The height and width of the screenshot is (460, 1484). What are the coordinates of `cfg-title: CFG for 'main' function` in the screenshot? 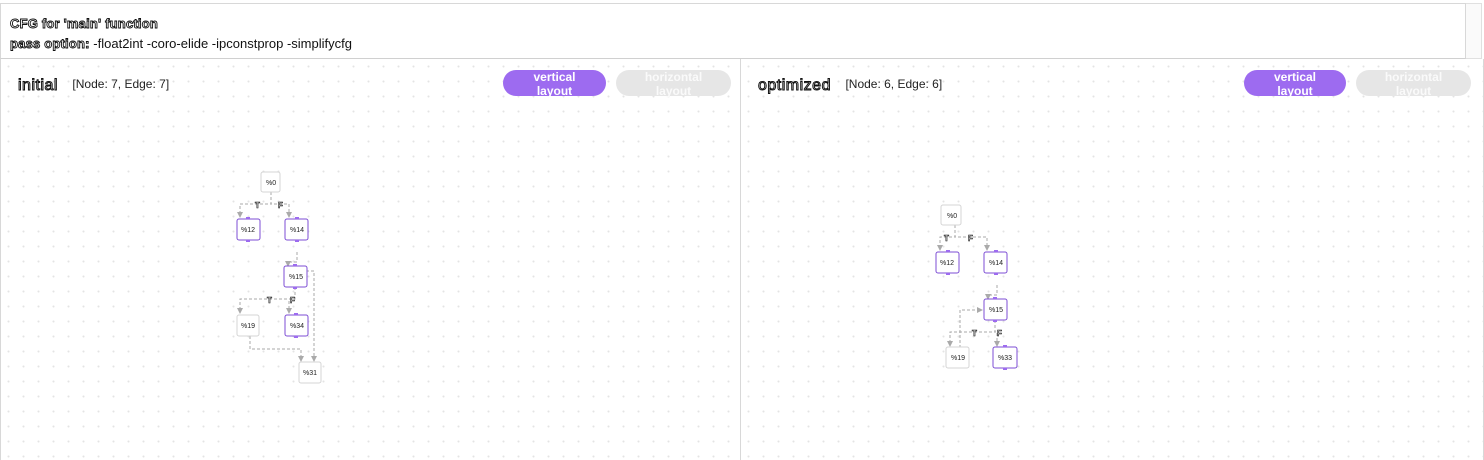 It's located at (84, 24).